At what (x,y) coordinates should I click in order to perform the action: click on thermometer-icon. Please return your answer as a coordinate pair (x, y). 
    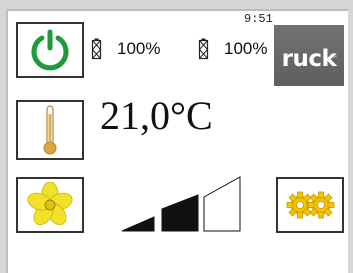
    Looking at the image, I should click on (50, 130).